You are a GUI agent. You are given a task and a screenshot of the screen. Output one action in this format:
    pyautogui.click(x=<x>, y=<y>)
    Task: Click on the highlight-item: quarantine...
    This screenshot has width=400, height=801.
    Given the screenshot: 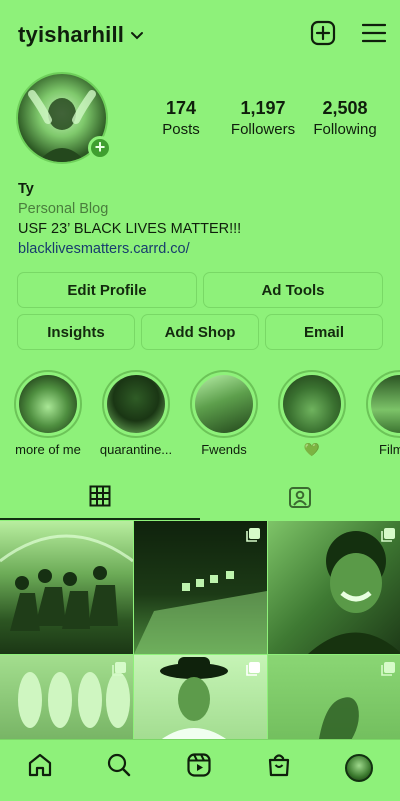 What is the action you would take?
    pyautogui.click(x=136, y=415)
    